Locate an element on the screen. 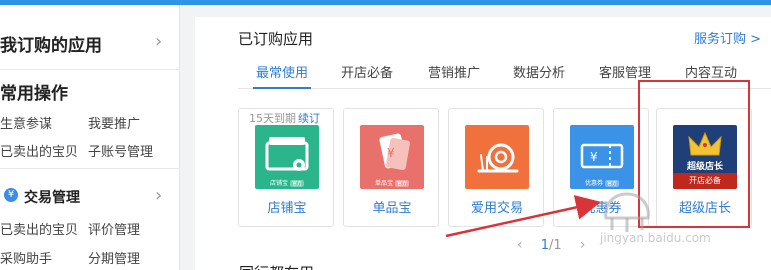 The image size is (771, 270). current-page: 1 is located at coordinates (545, 245).